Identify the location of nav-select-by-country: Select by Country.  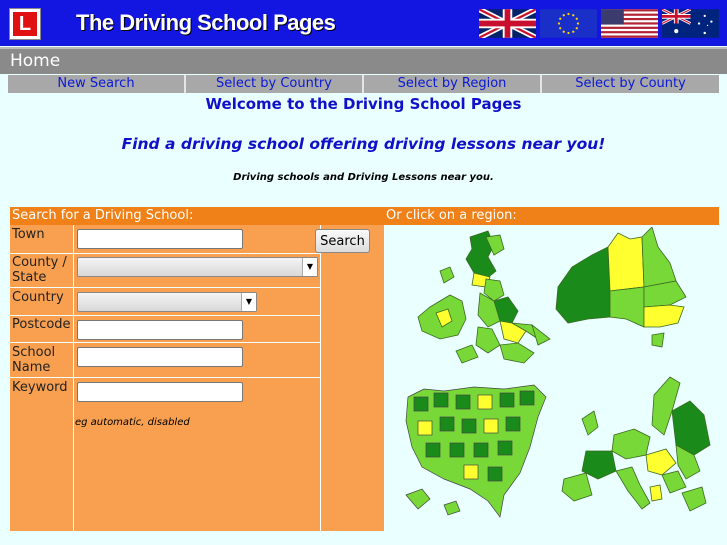
(274, 84).